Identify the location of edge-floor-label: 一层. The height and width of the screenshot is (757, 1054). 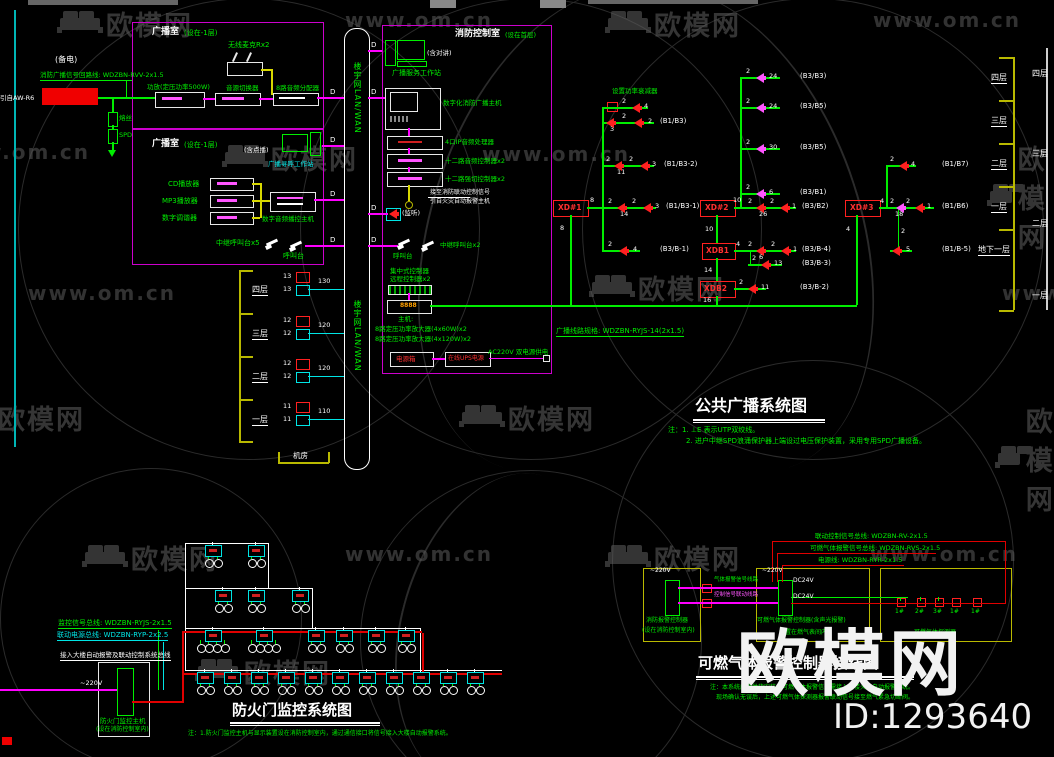
(1040, 295).